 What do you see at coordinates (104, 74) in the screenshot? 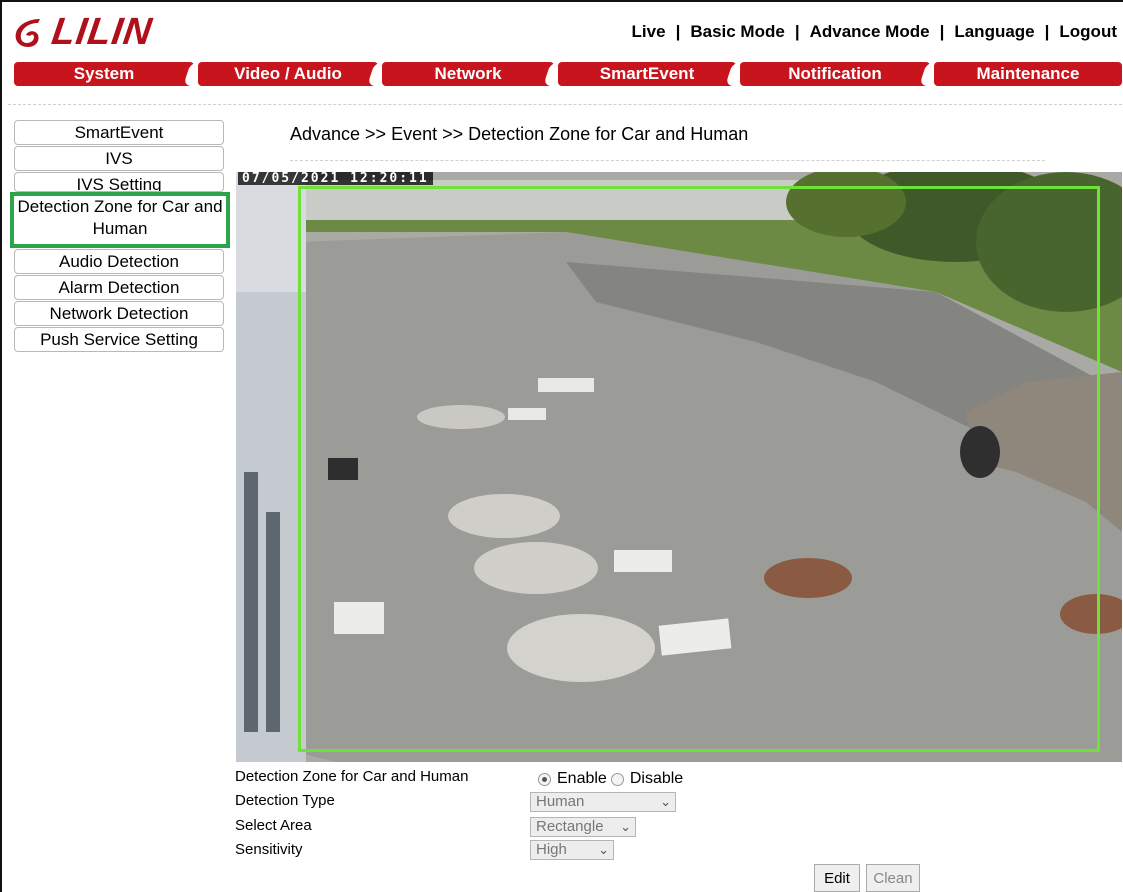
I see `tab-system: System` at bounding box center [104, 74].